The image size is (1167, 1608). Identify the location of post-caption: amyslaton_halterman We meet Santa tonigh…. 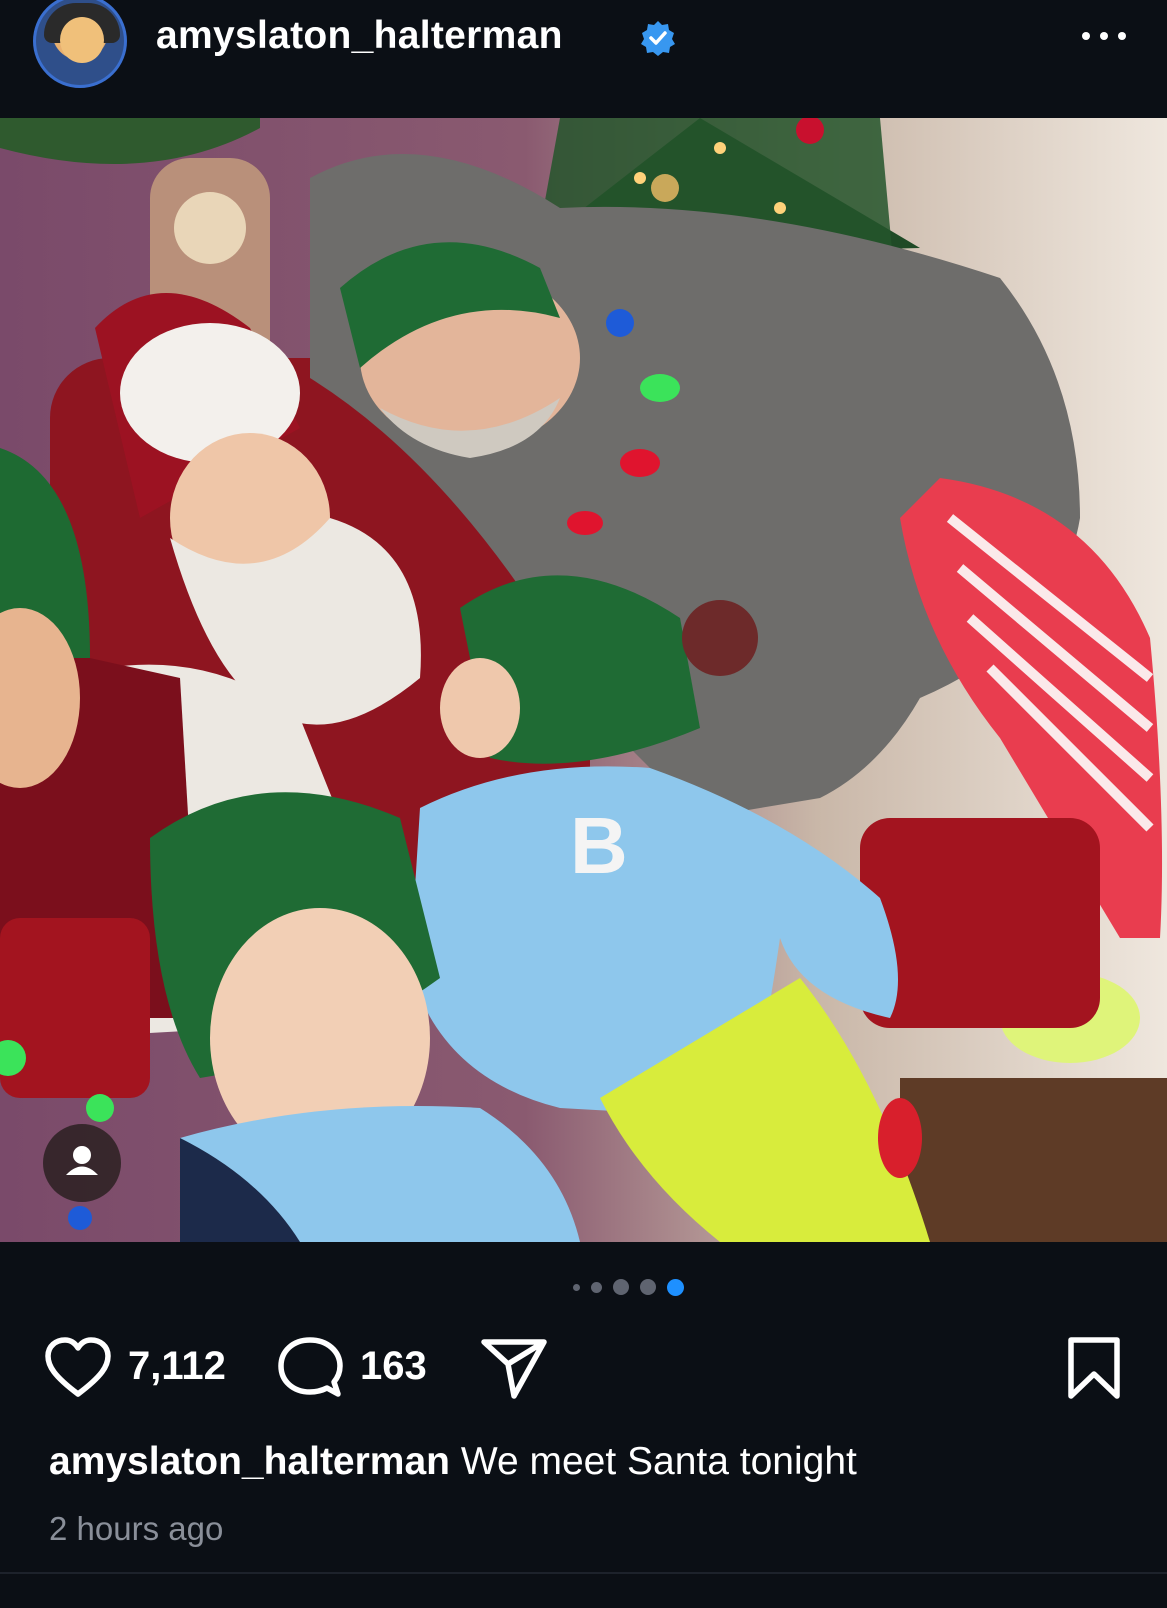
(453, 1462).